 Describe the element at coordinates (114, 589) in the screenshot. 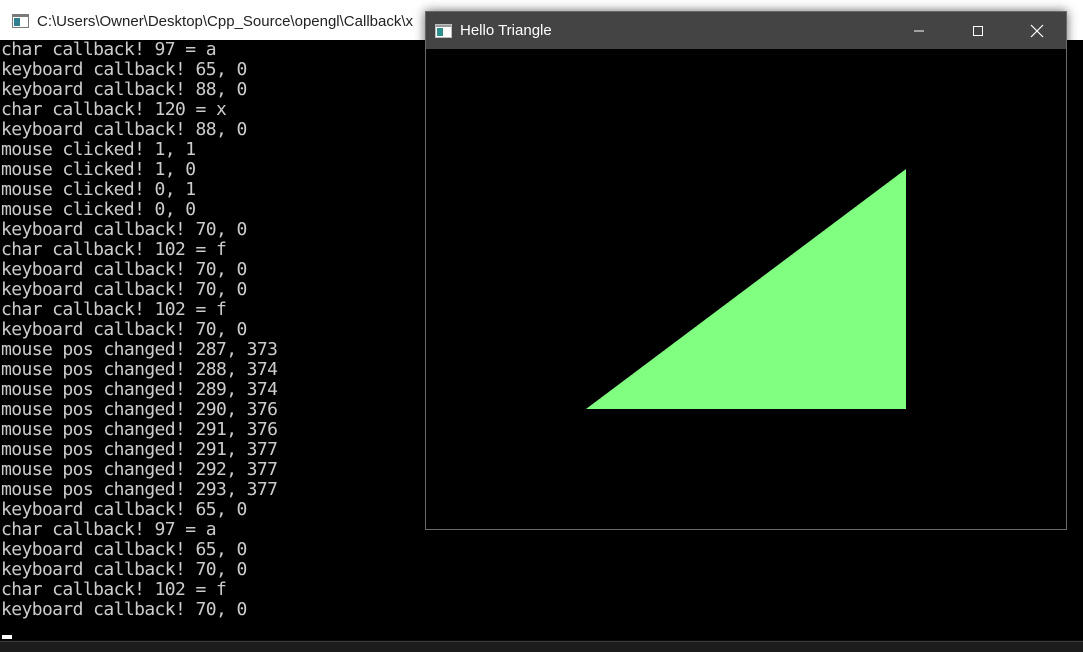

I see `console-line: char callback! 102 = f` at that location.